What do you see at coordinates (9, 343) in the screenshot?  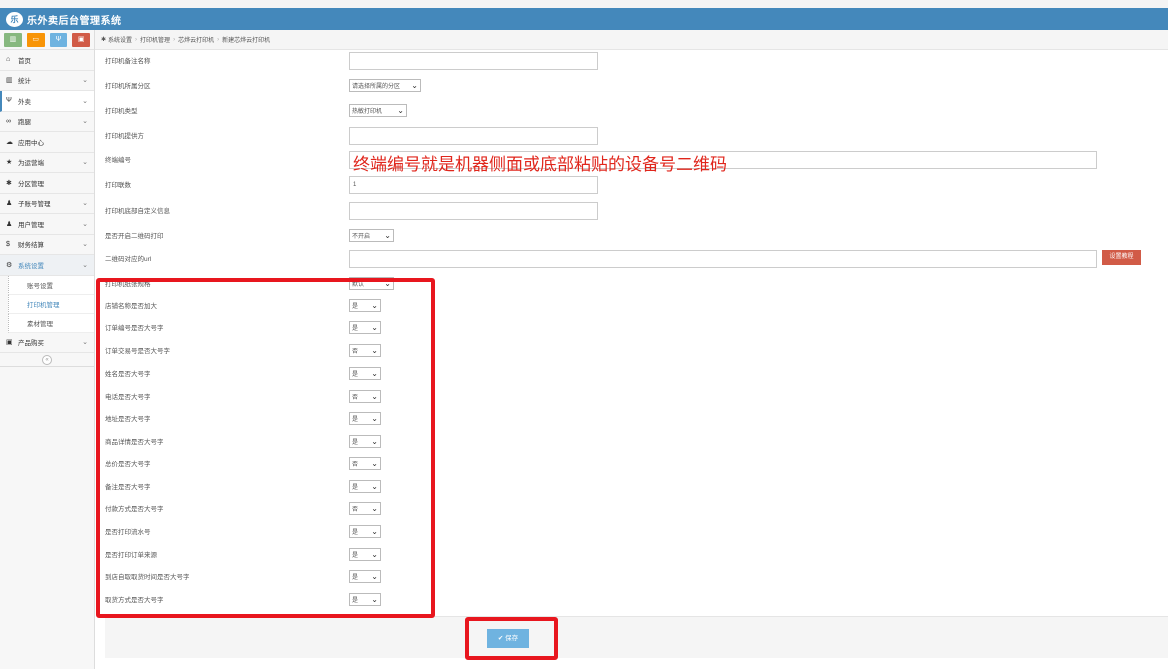 I see `menu-icon: ▣` at bounding box center [9, 343].